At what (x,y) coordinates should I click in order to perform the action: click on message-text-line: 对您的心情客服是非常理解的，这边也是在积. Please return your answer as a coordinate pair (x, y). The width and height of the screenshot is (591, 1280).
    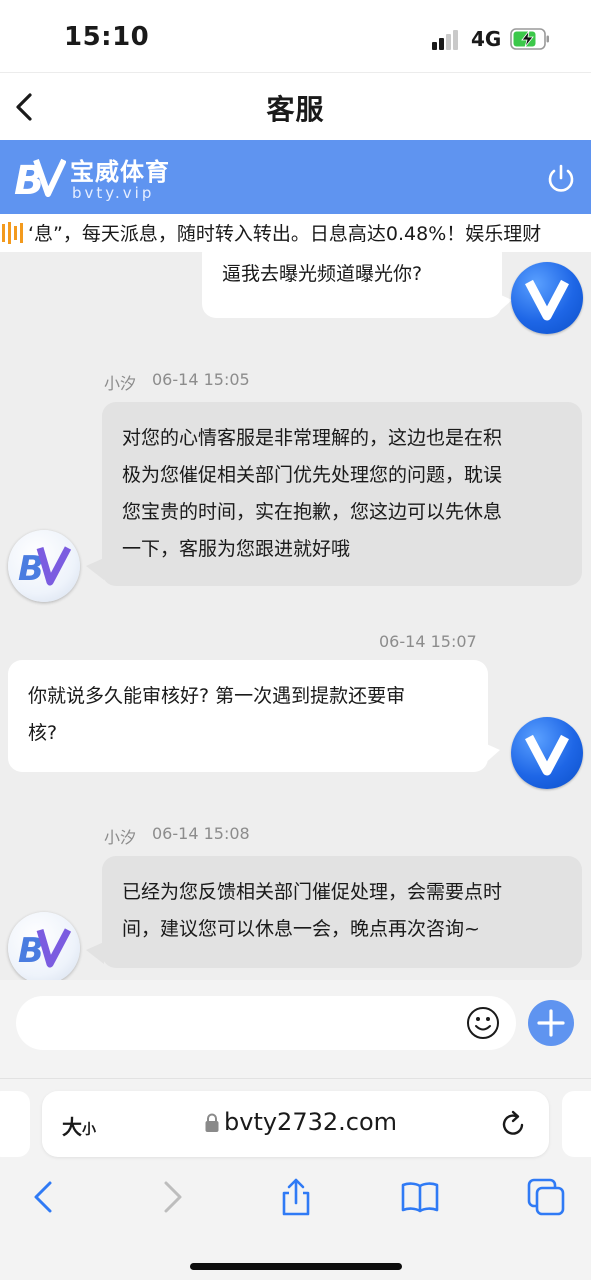
    Looking at the image, I should click on (312, 438).